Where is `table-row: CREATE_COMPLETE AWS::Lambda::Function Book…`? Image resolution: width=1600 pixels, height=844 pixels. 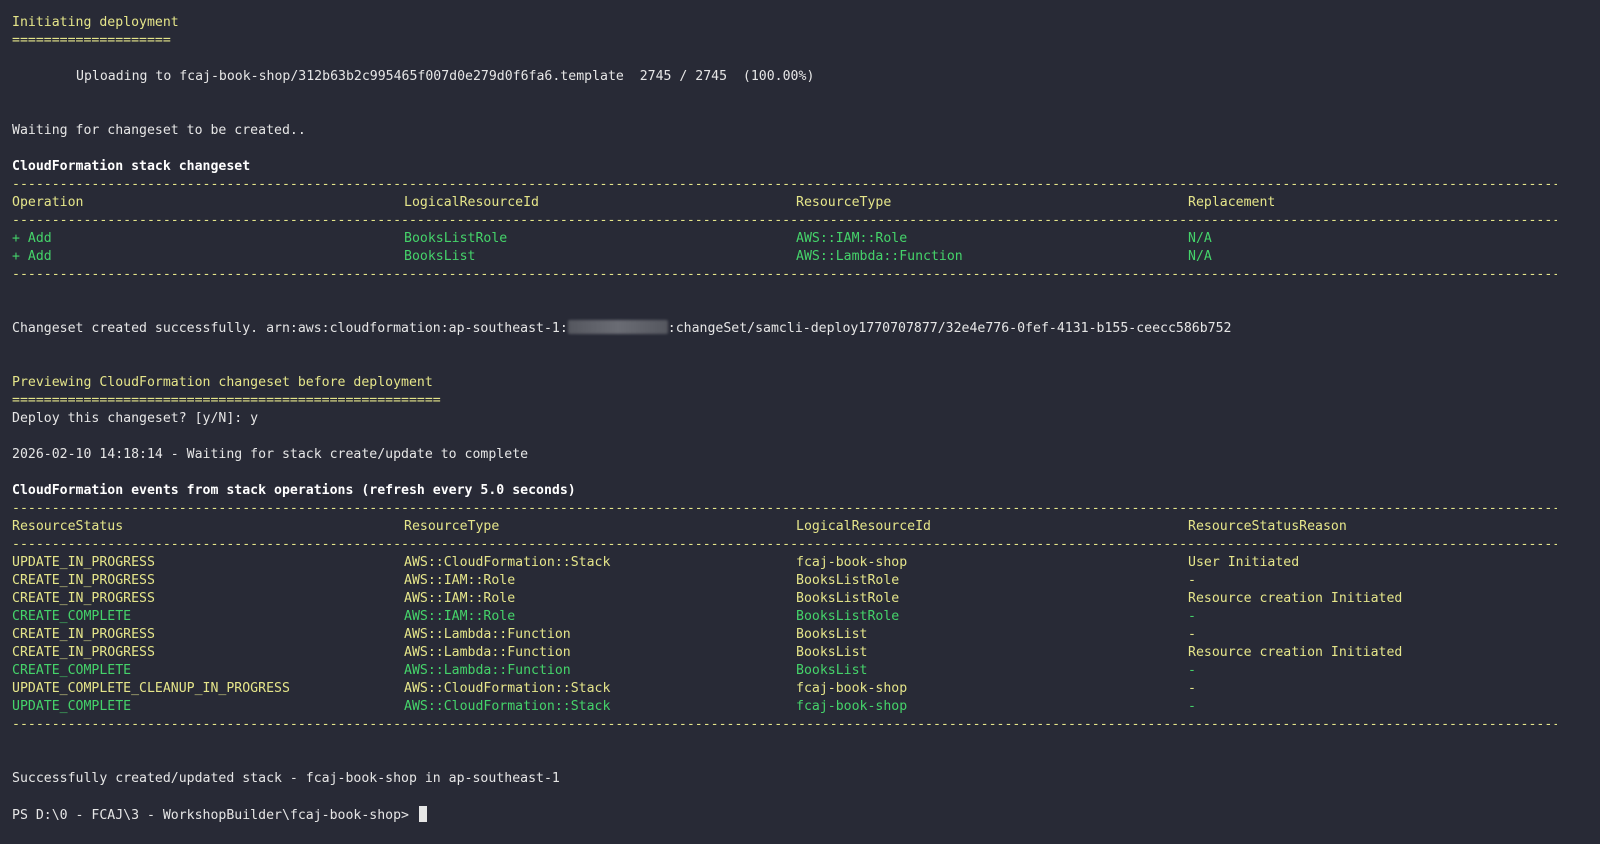 table-row: CREATE_COMPLETE AWS::Lambda::Function Book… is located at coordinates (792, 671).